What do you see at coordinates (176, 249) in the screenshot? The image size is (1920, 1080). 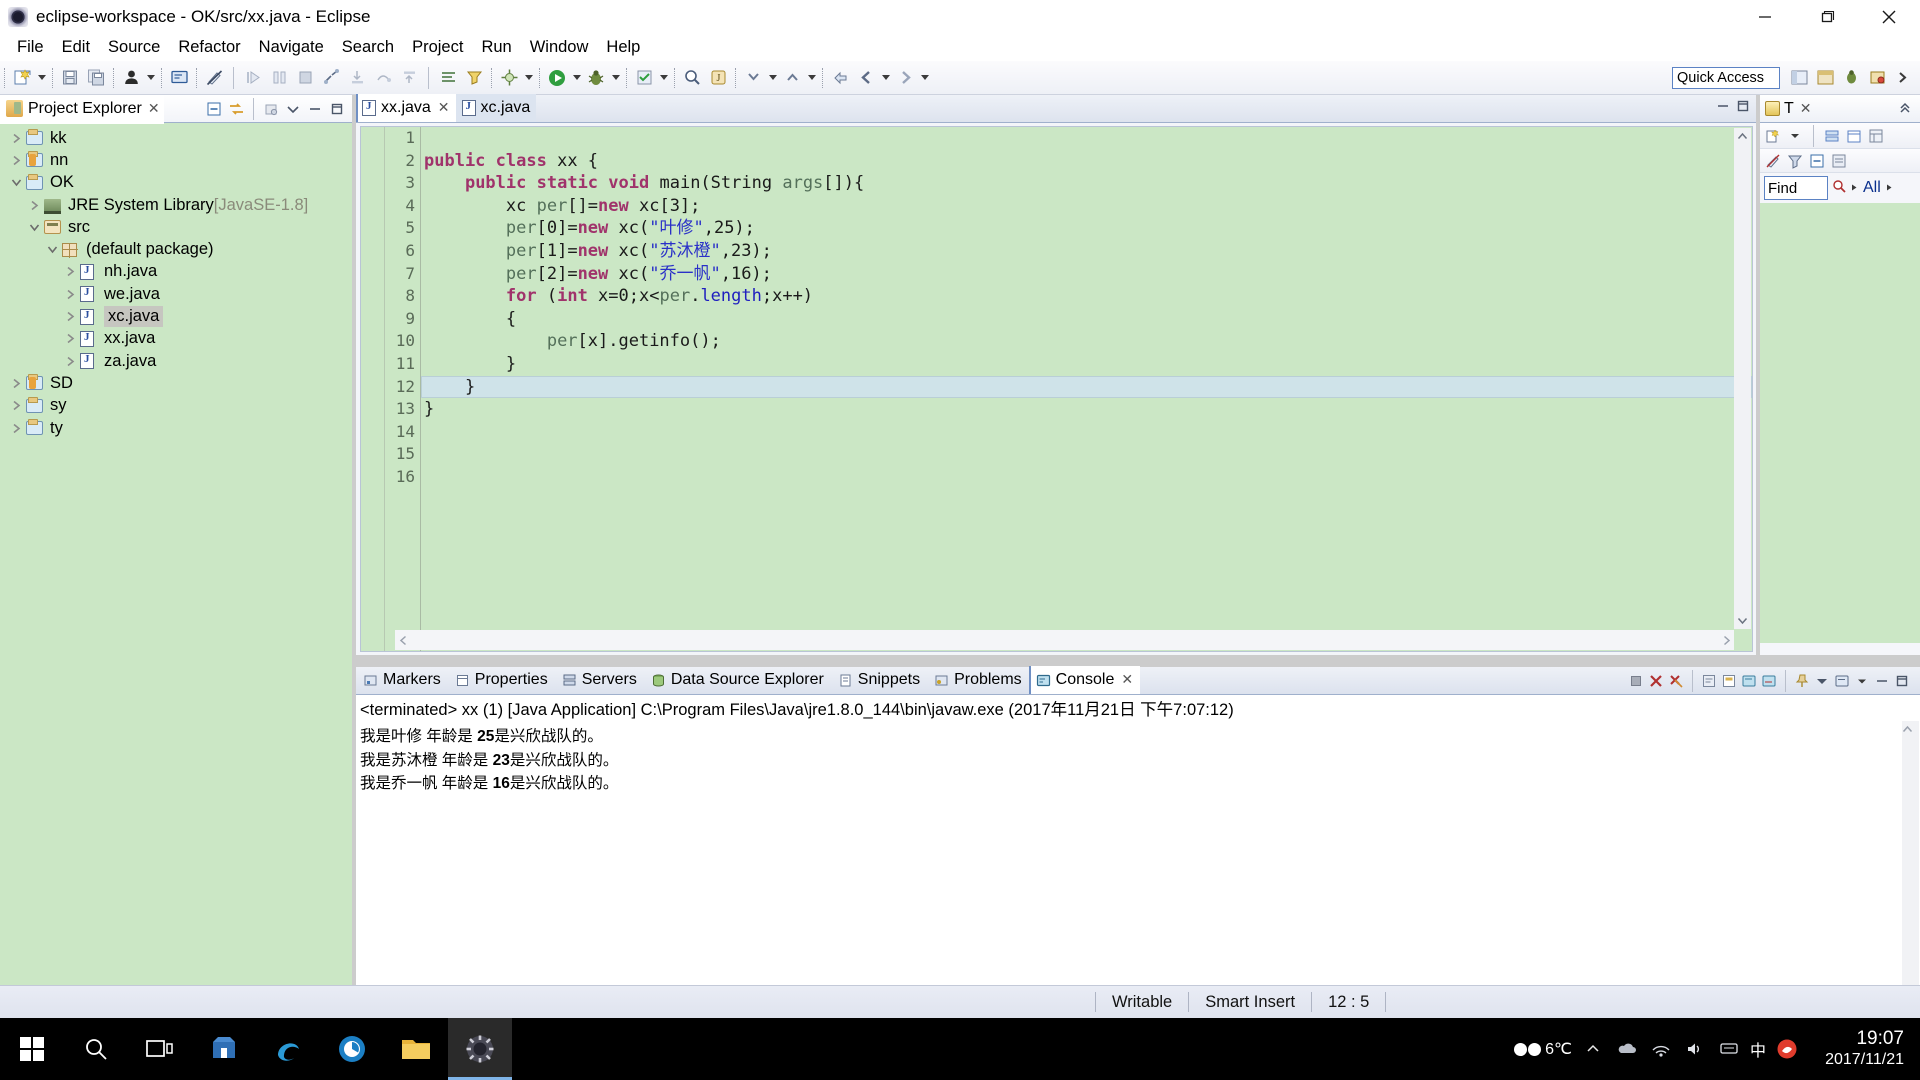 I see `tree-item-default-package: (default package)` at bounding box center [176, 249].